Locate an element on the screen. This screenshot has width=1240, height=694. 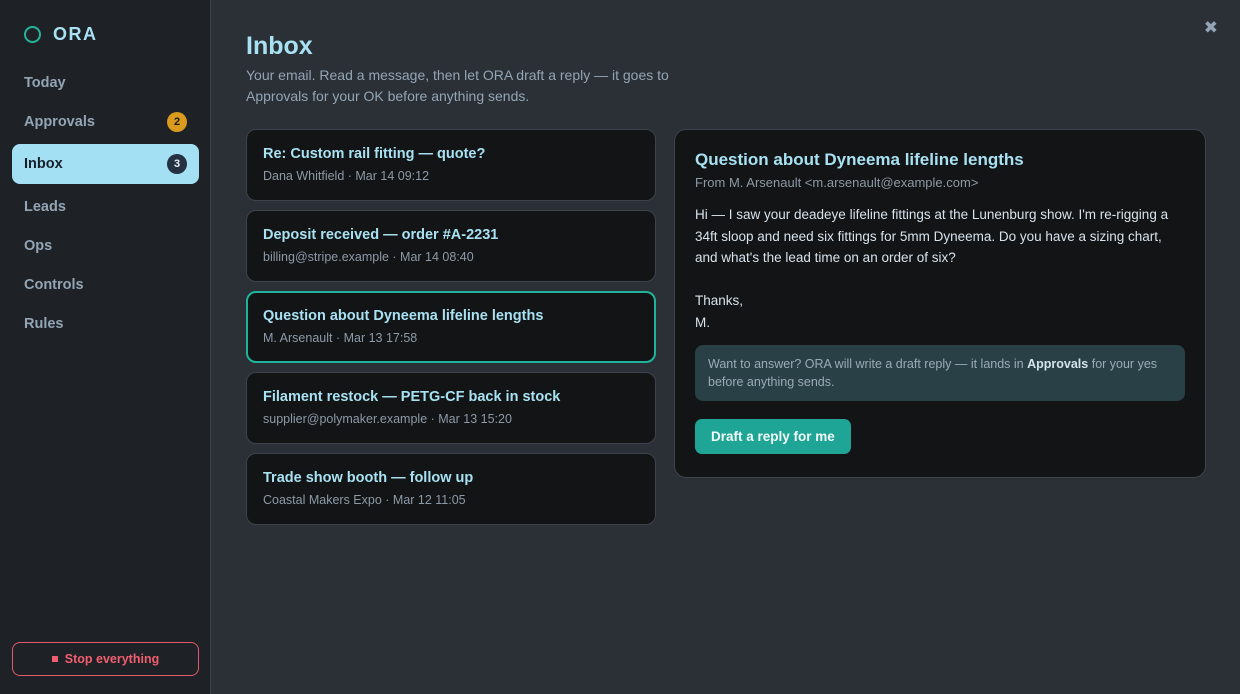
stop-everything-label: Stop everything is located at coordinates (112, 659).